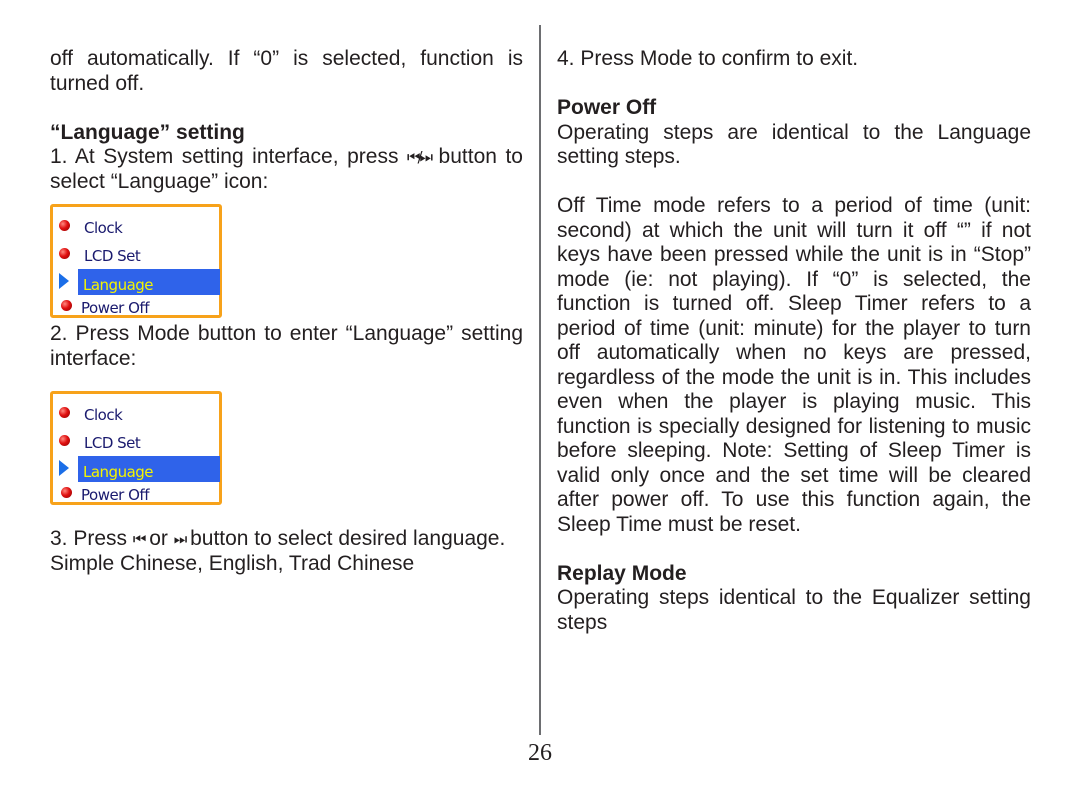  What do you see at coordinates (540, 753) in the screenshot?
I see `page-number: 26` at bounding box center [540, 753].